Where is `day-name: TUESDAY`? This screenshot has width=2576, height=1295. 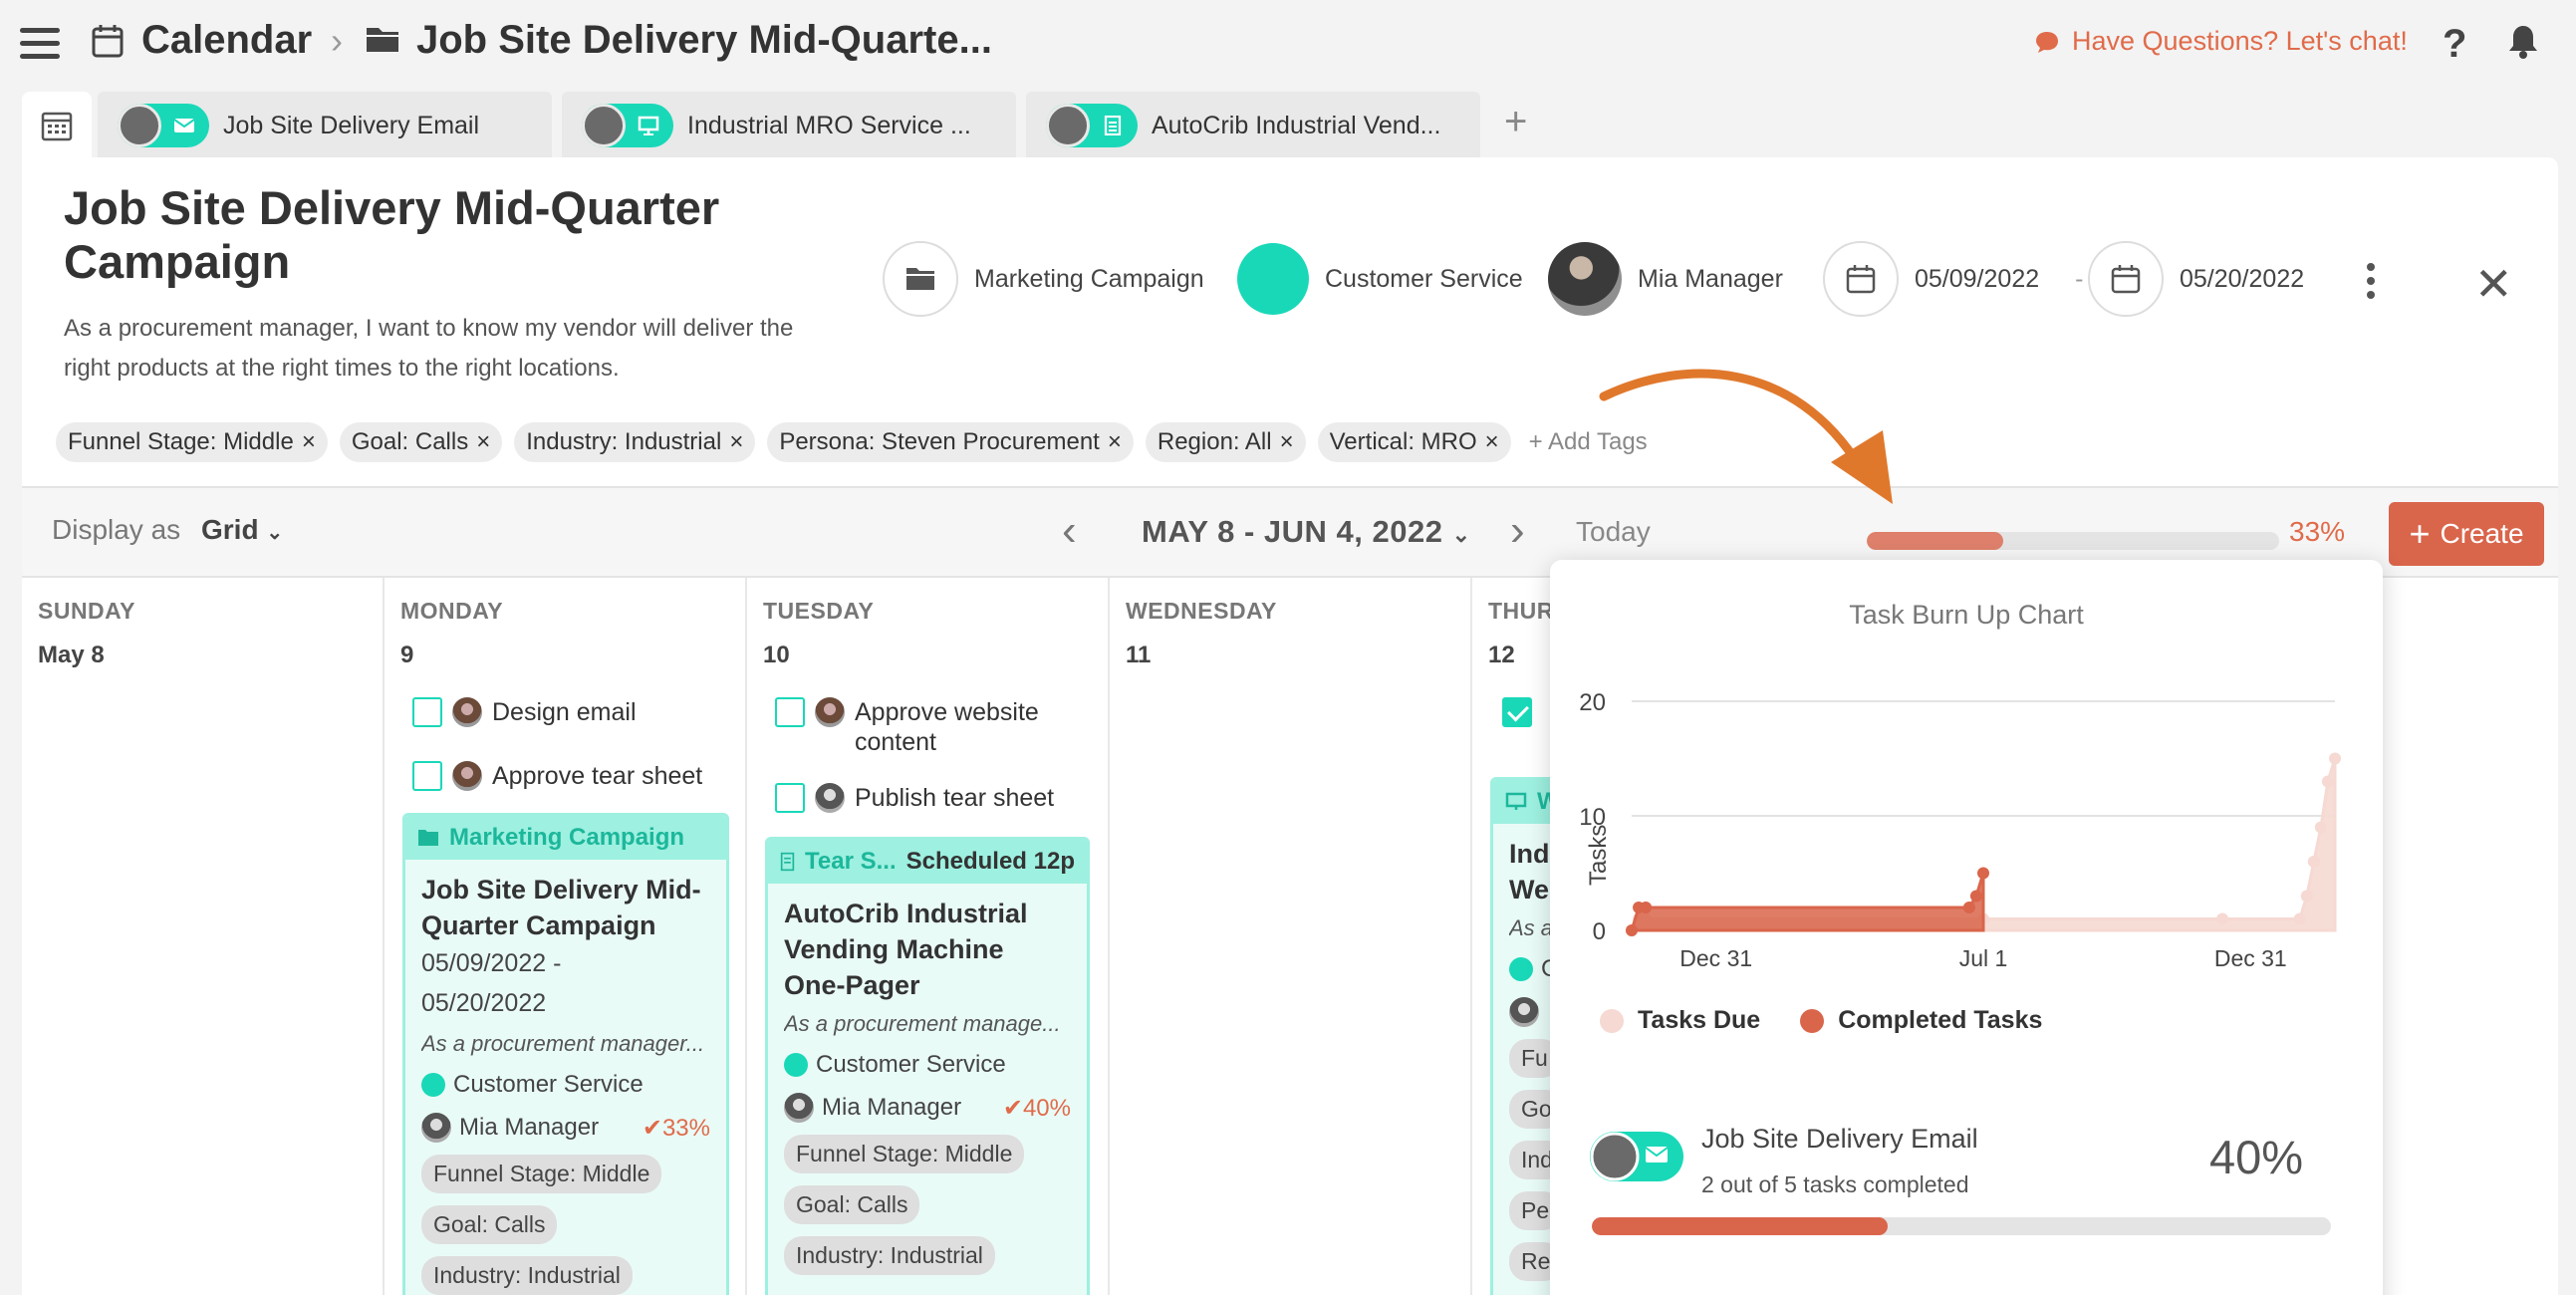
day-name: TUESDAY is located at coordinates (819, 611).